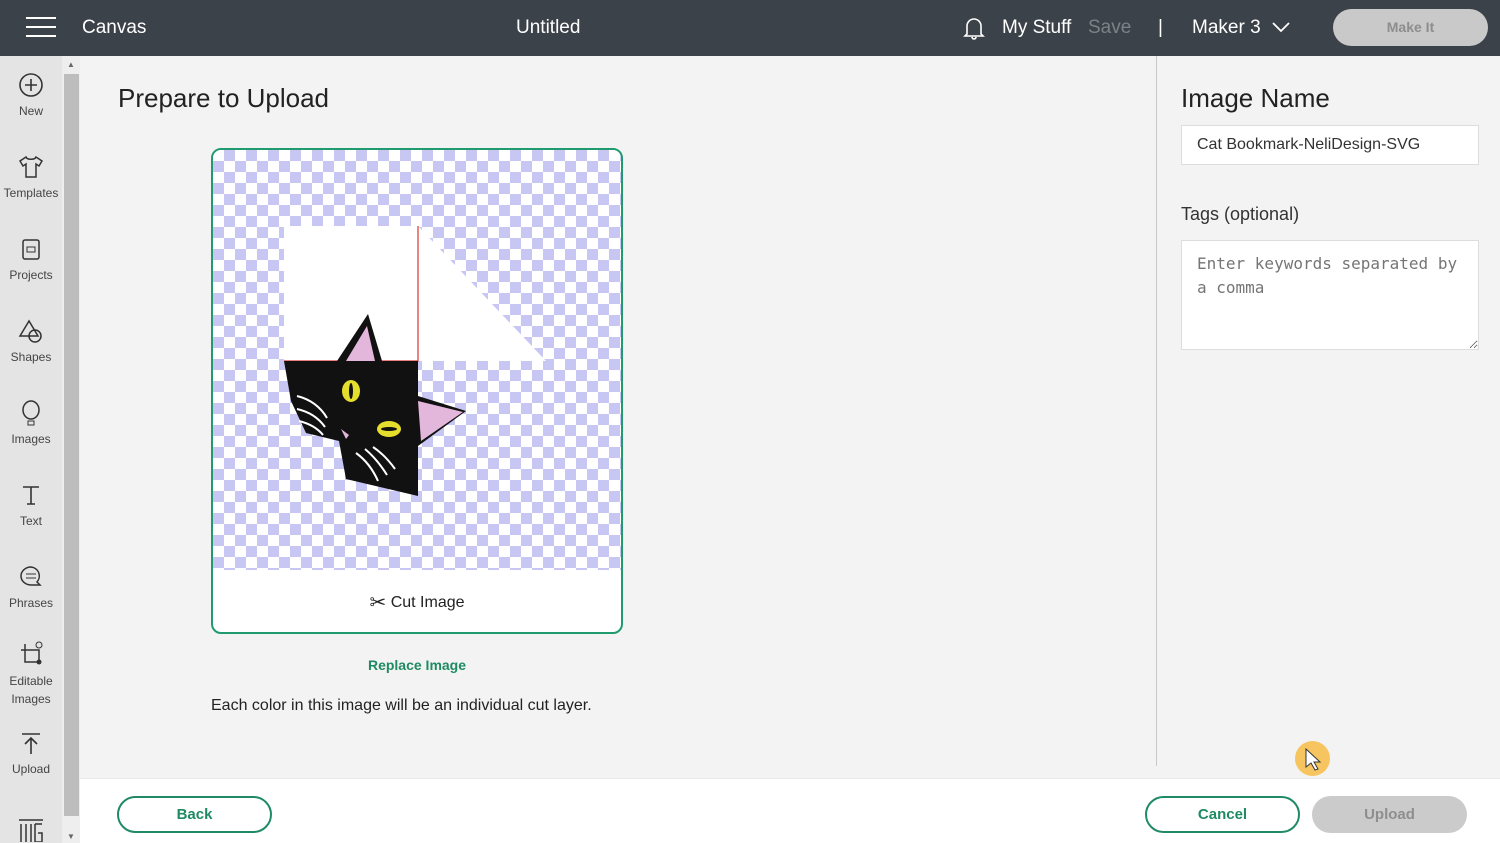 The height and width of the screenshot is (843, 1500). Describe the element at coordinates (1222, 814) in the screenshot. I see `cancel-button: Cancel` at that location.